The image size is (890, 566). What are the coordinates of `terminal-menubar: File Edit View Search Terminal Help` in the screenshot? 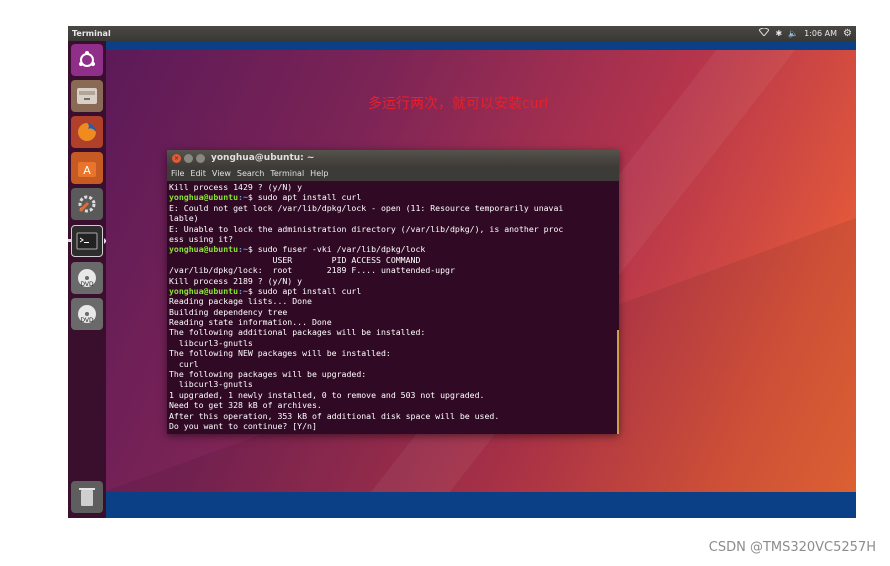 It's located at (393, 174).